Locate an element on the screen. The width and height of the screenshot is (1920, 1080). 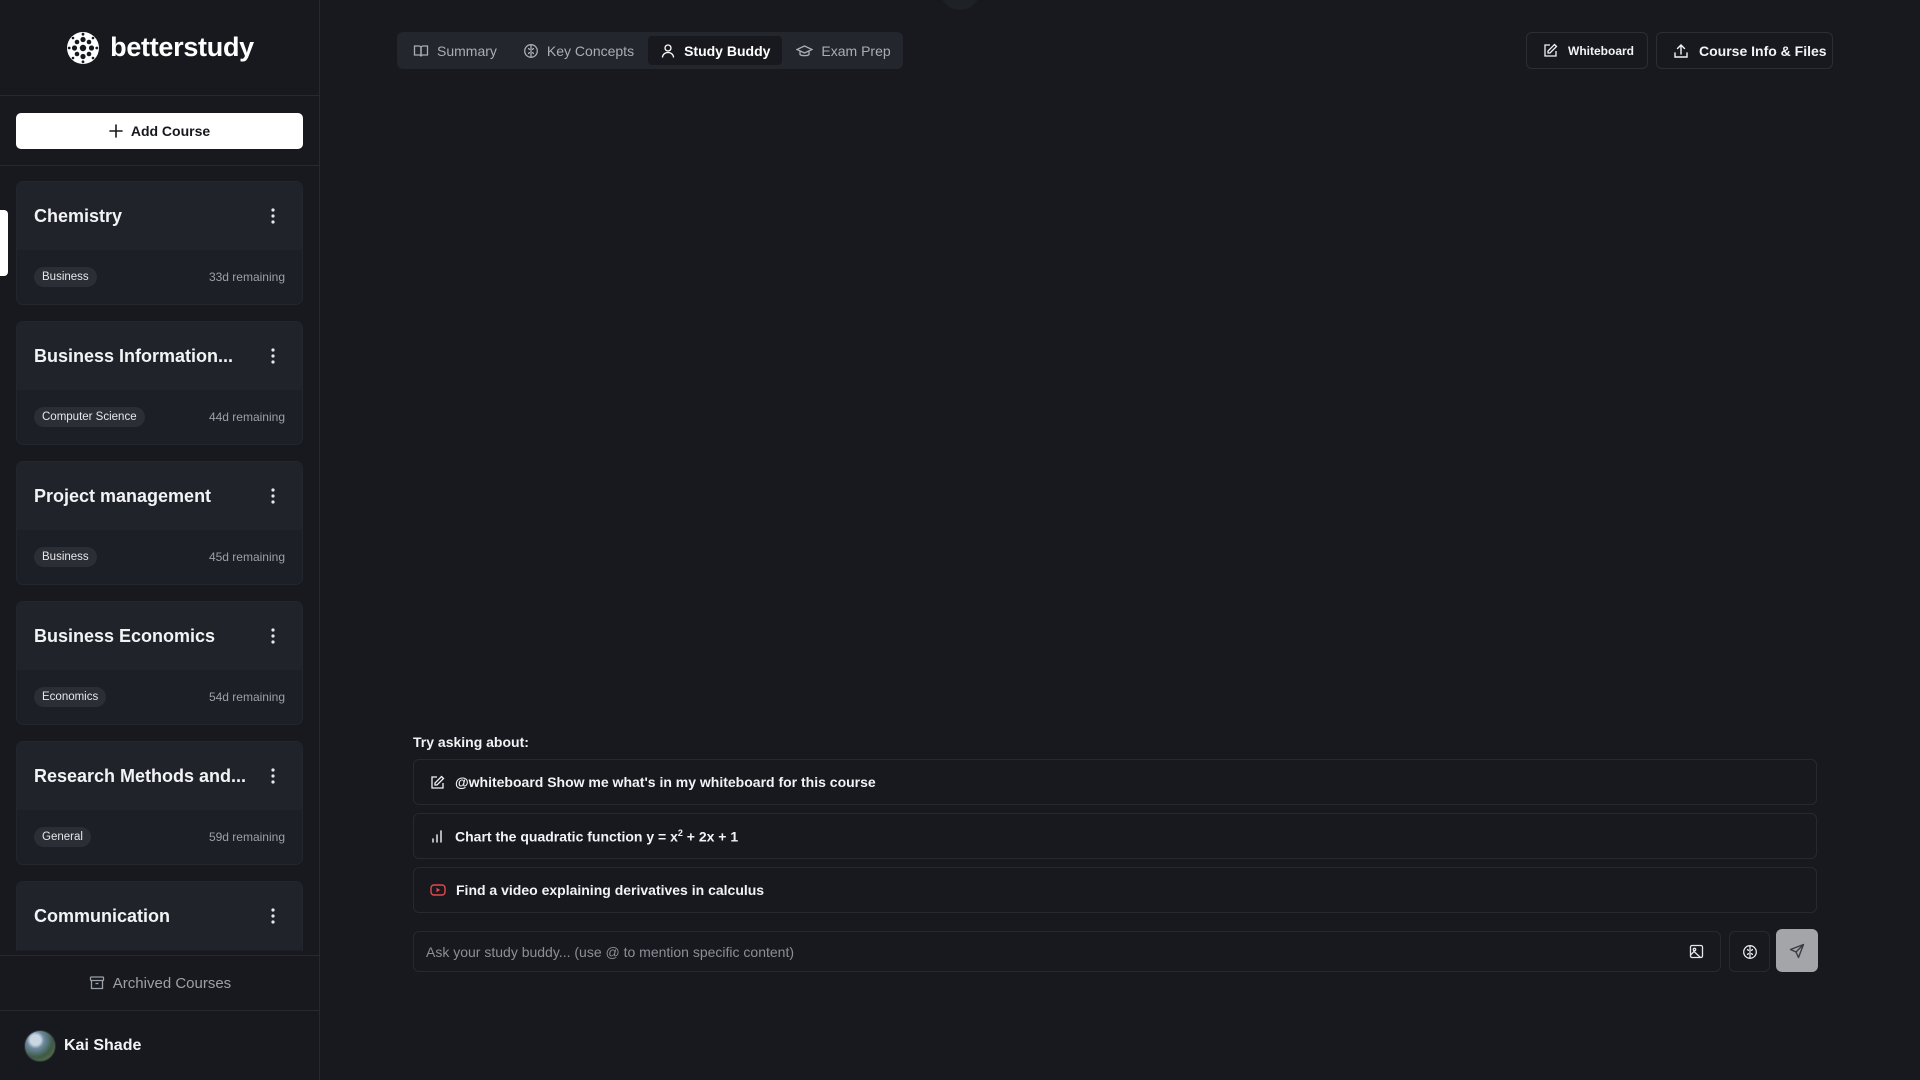
course-remaining: 59d remaining is located at coordinates (246, 837).